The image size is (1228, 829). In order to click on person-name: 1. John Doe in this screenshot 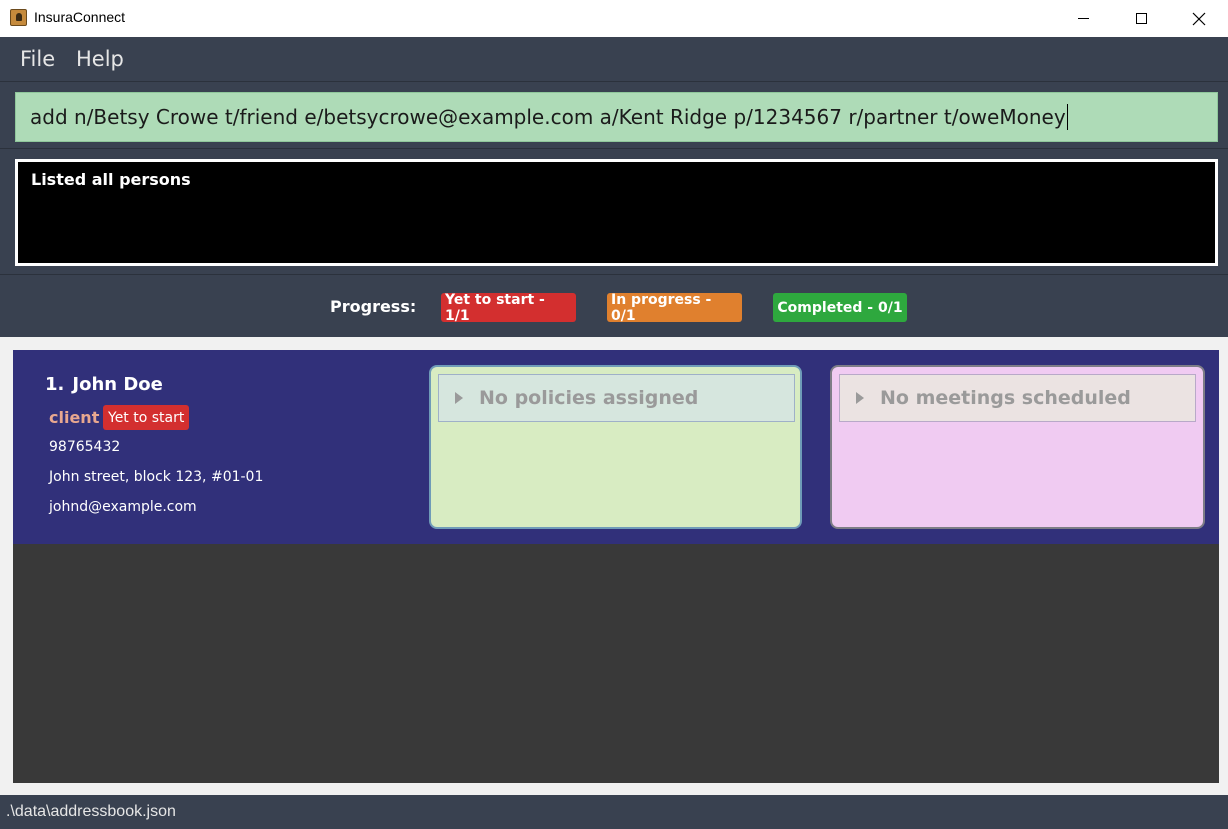, I will do `click(104, 384)`.